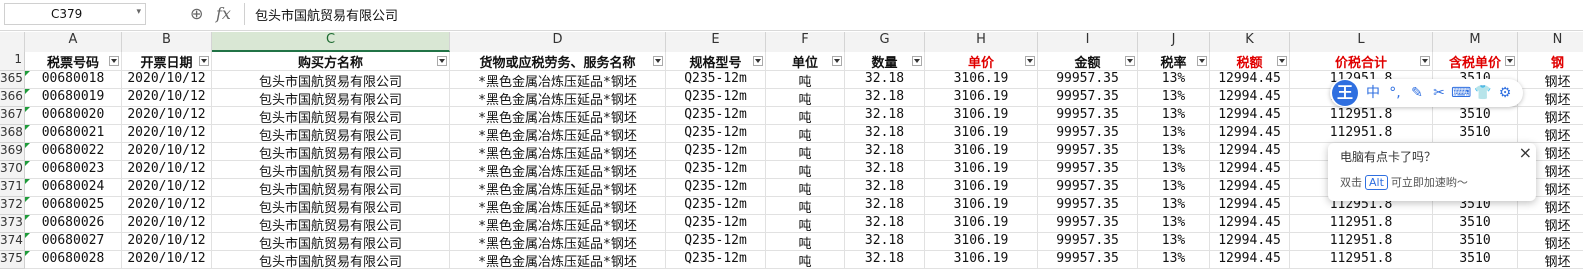 The height and width of the screenshot is (269, 1583). I want to click on row-header: 372, so click(12, 206).